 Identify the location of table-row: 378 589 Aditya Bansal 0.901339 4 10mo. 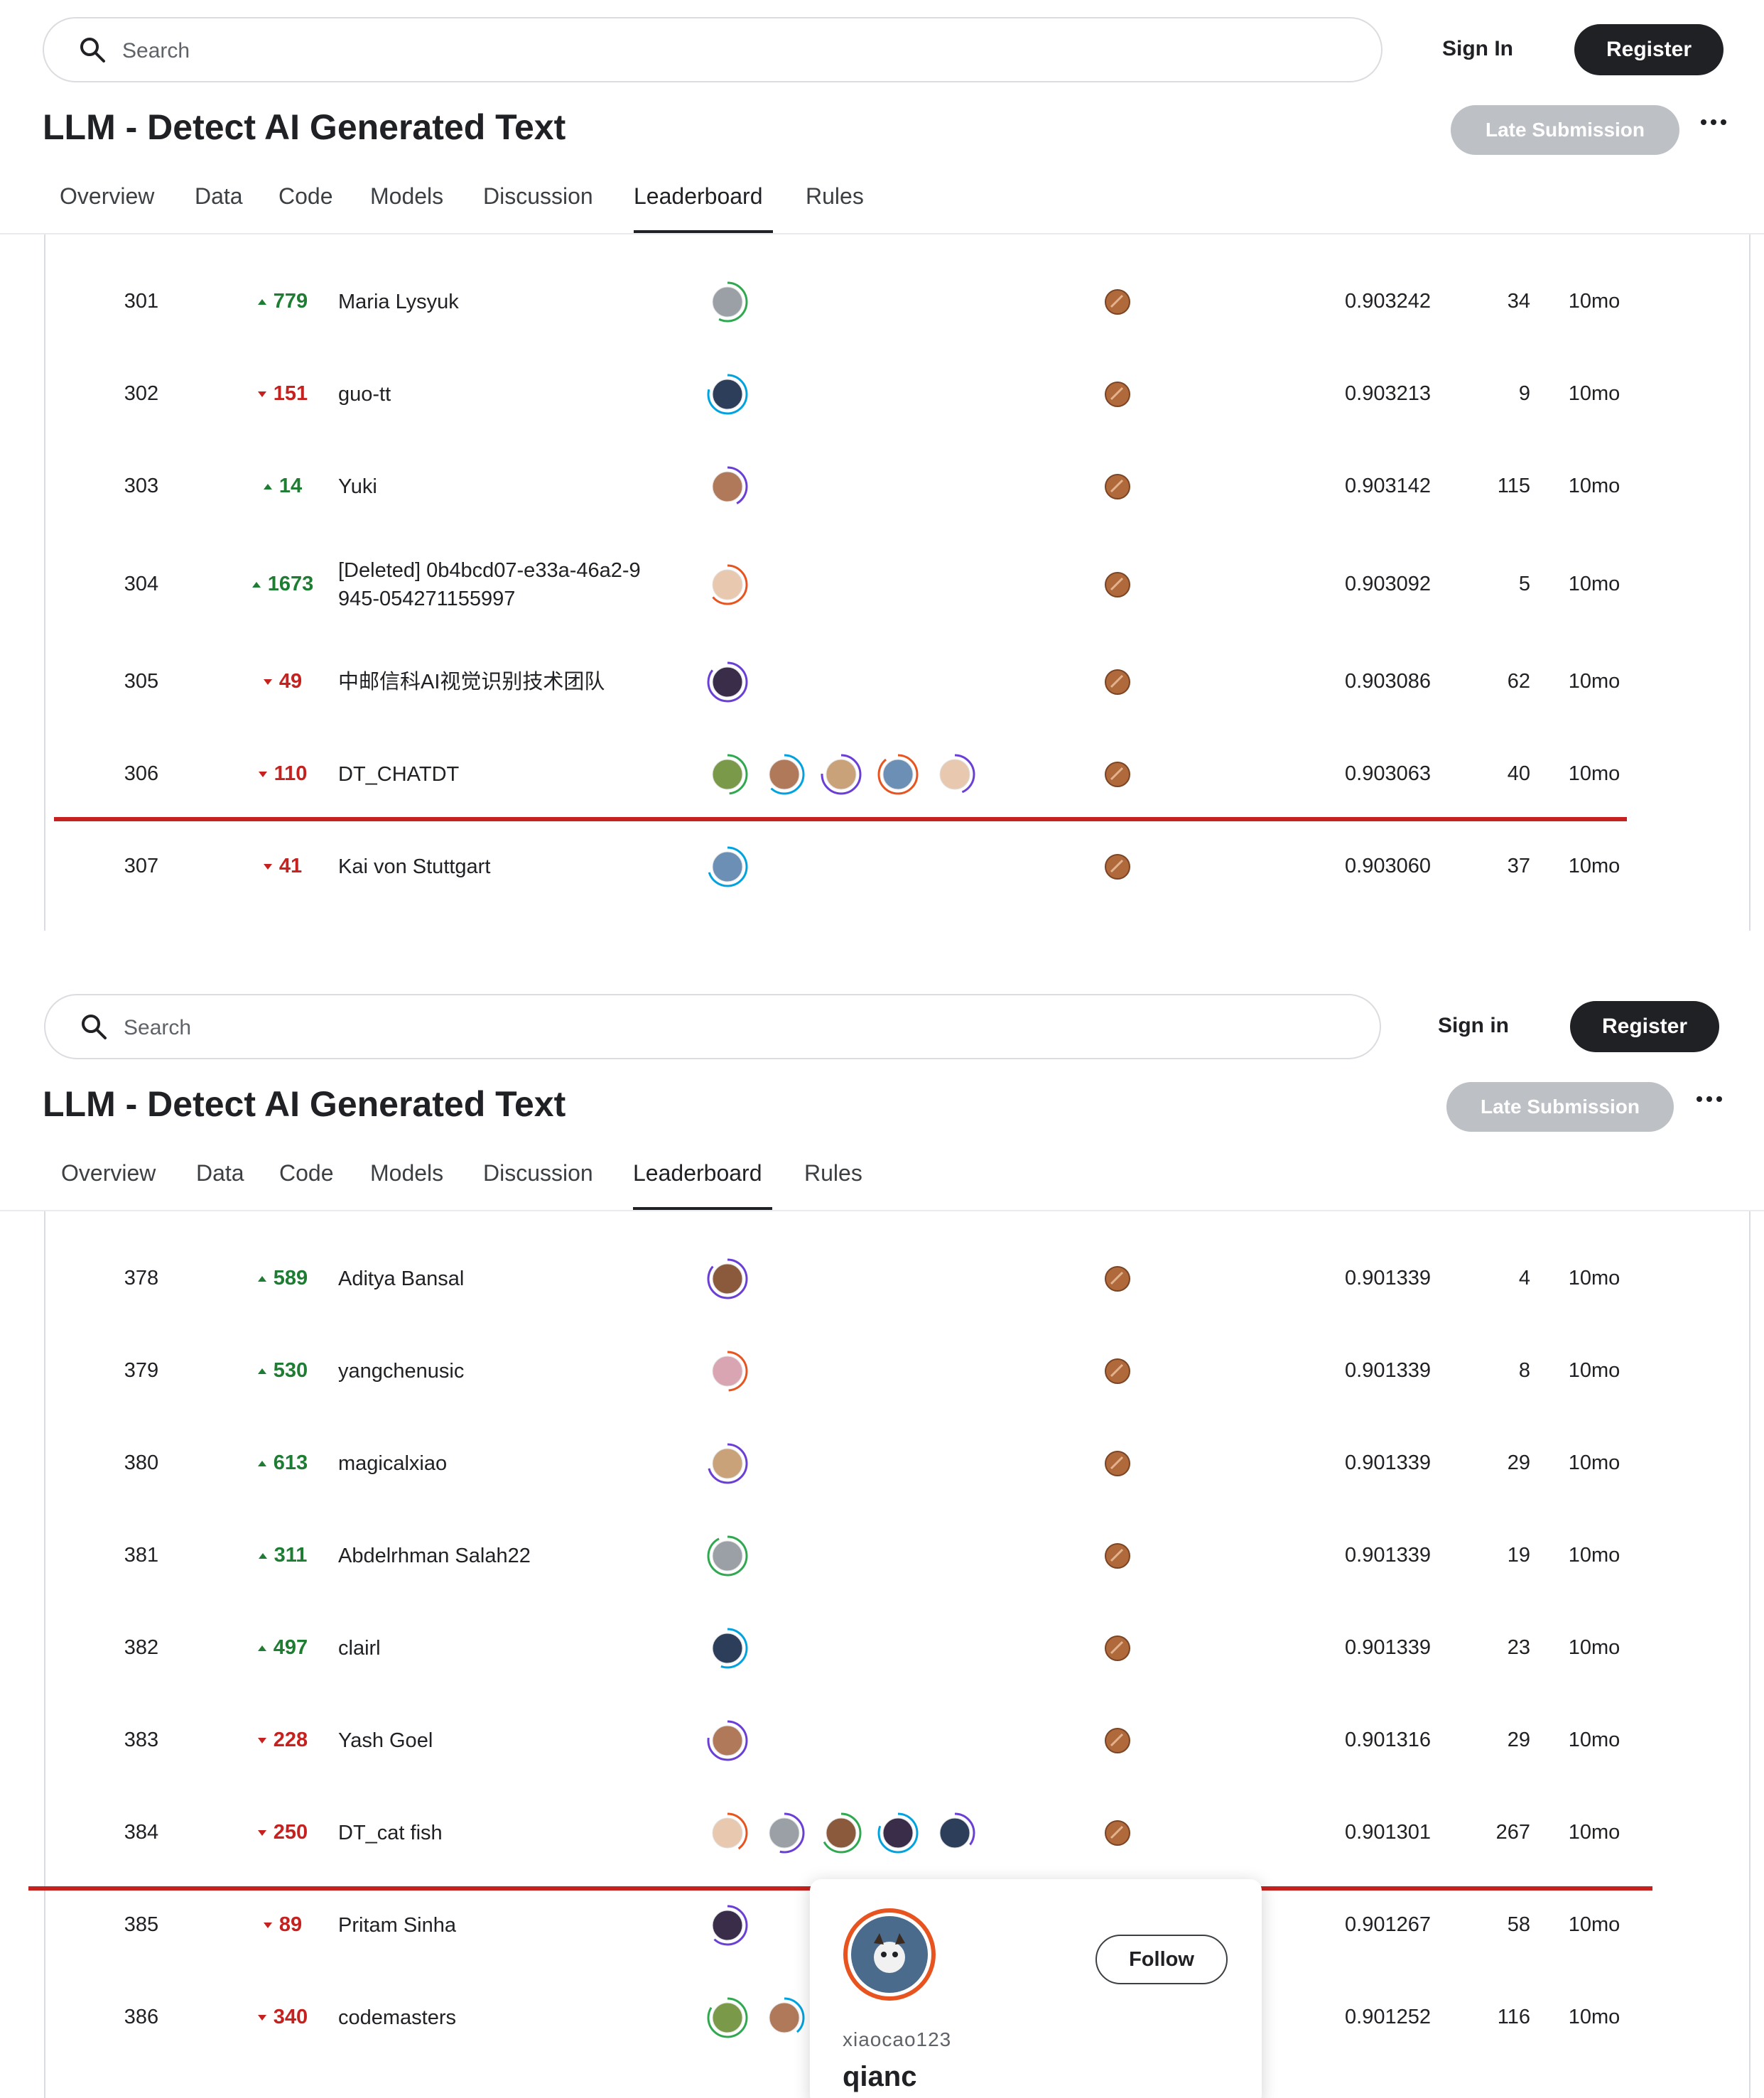
(897, 1279).